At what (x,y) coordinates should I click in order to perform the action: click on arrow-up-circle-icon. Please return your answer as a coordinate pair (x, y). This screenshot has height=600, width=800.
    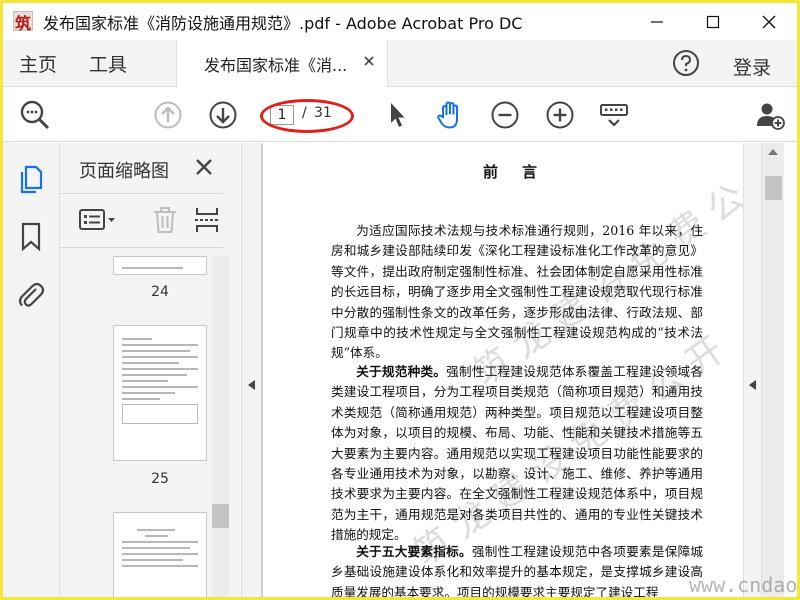
    Looking at the image, I should click on (168, 115).